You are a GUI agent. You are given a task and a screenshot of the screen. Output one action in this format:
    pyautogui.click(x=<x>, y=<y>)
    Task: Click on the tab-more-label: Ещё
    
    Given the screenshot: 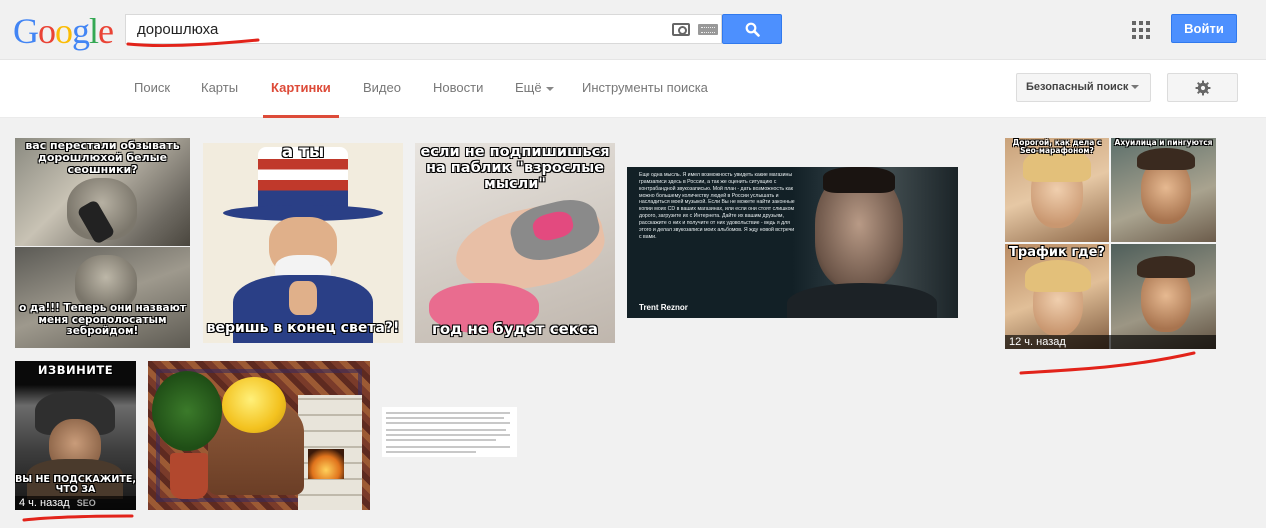 What is the action you would take?
    pyautogui.click(x=528, y=87)
    